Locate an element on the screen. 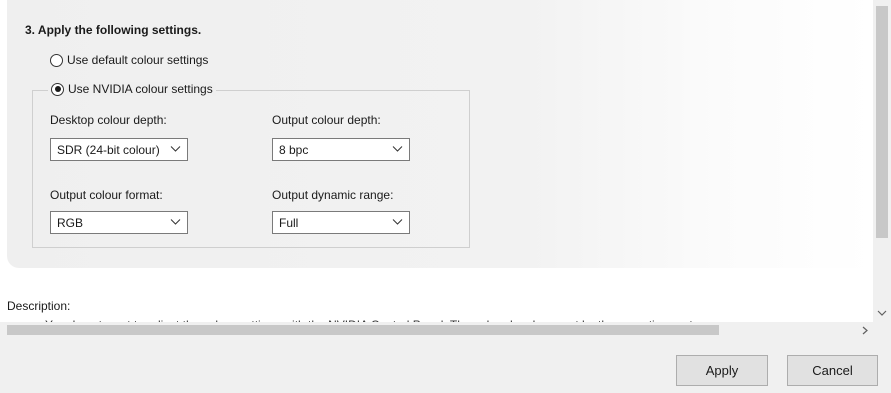 This screenshot has height=393, width=891. output-dynamic-range-label: Output dynamic range: is located at coordinates (333, 195).